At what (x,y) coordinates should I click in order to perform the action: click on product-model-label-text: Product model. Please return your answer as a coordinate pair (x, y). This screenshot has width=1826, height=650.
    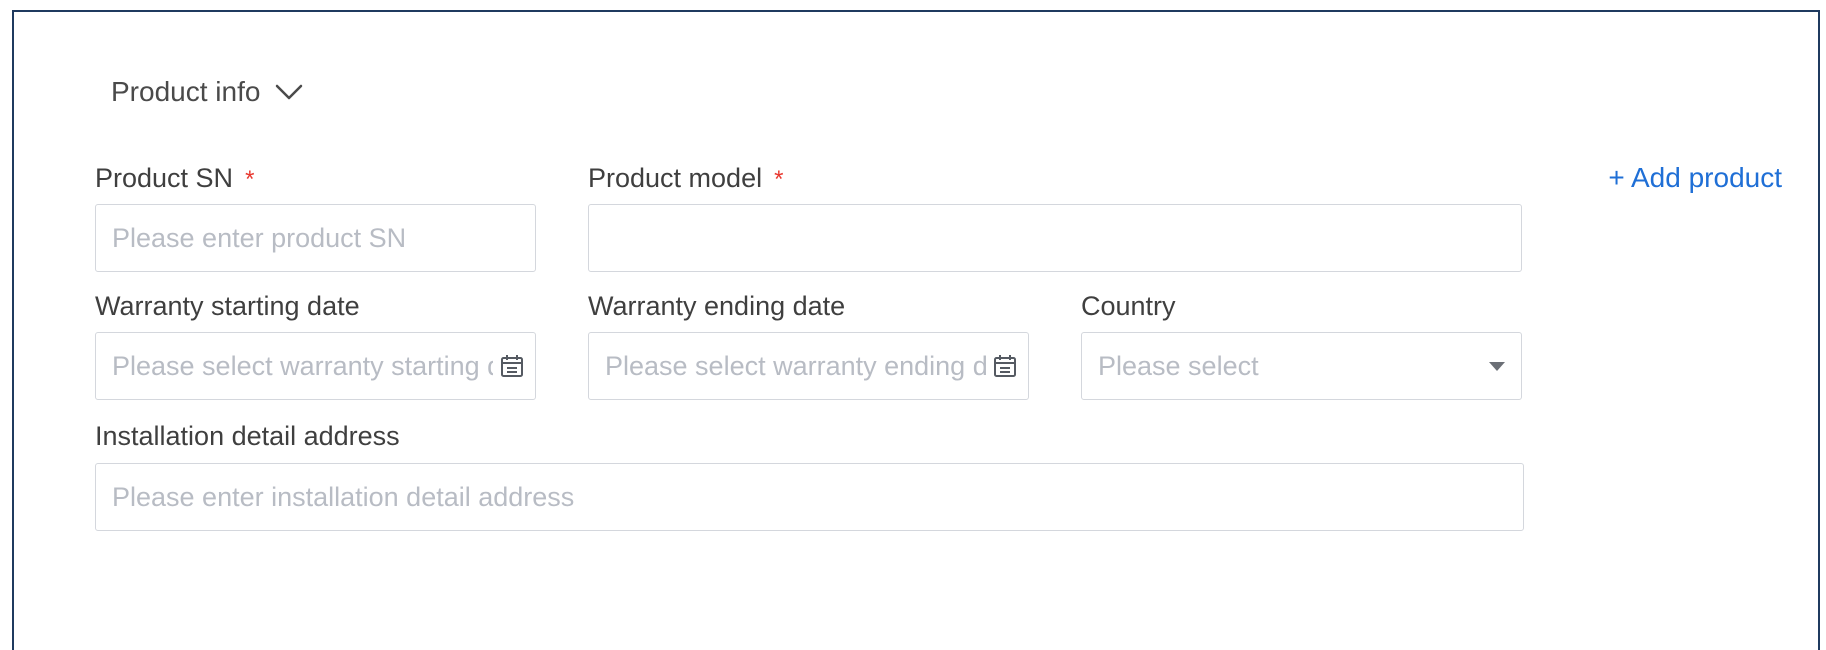
    Looking at the image, I should click on (675, 178).